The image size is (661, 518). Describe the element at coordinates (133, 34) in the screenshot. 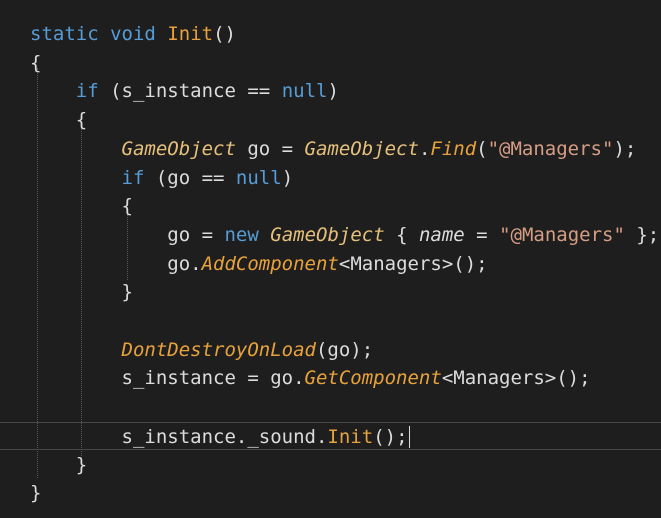

I see `code-token: void` at that location.